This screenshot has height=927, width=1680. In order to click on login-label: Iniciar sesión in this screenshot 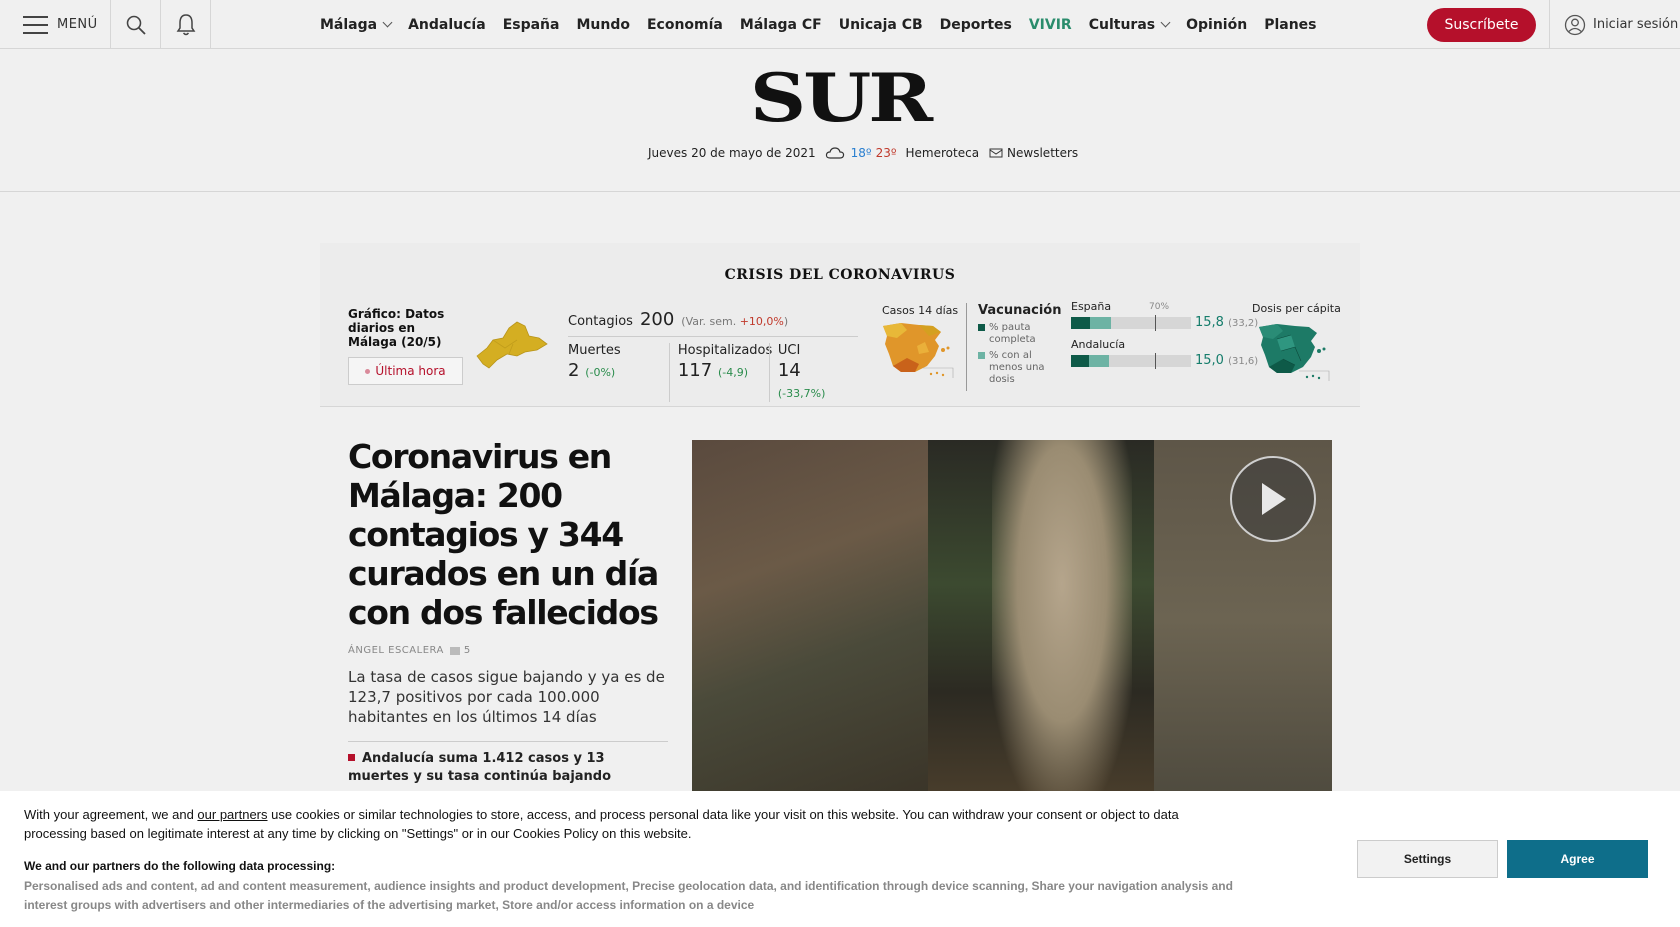, I will do `click(1636, 24)`.